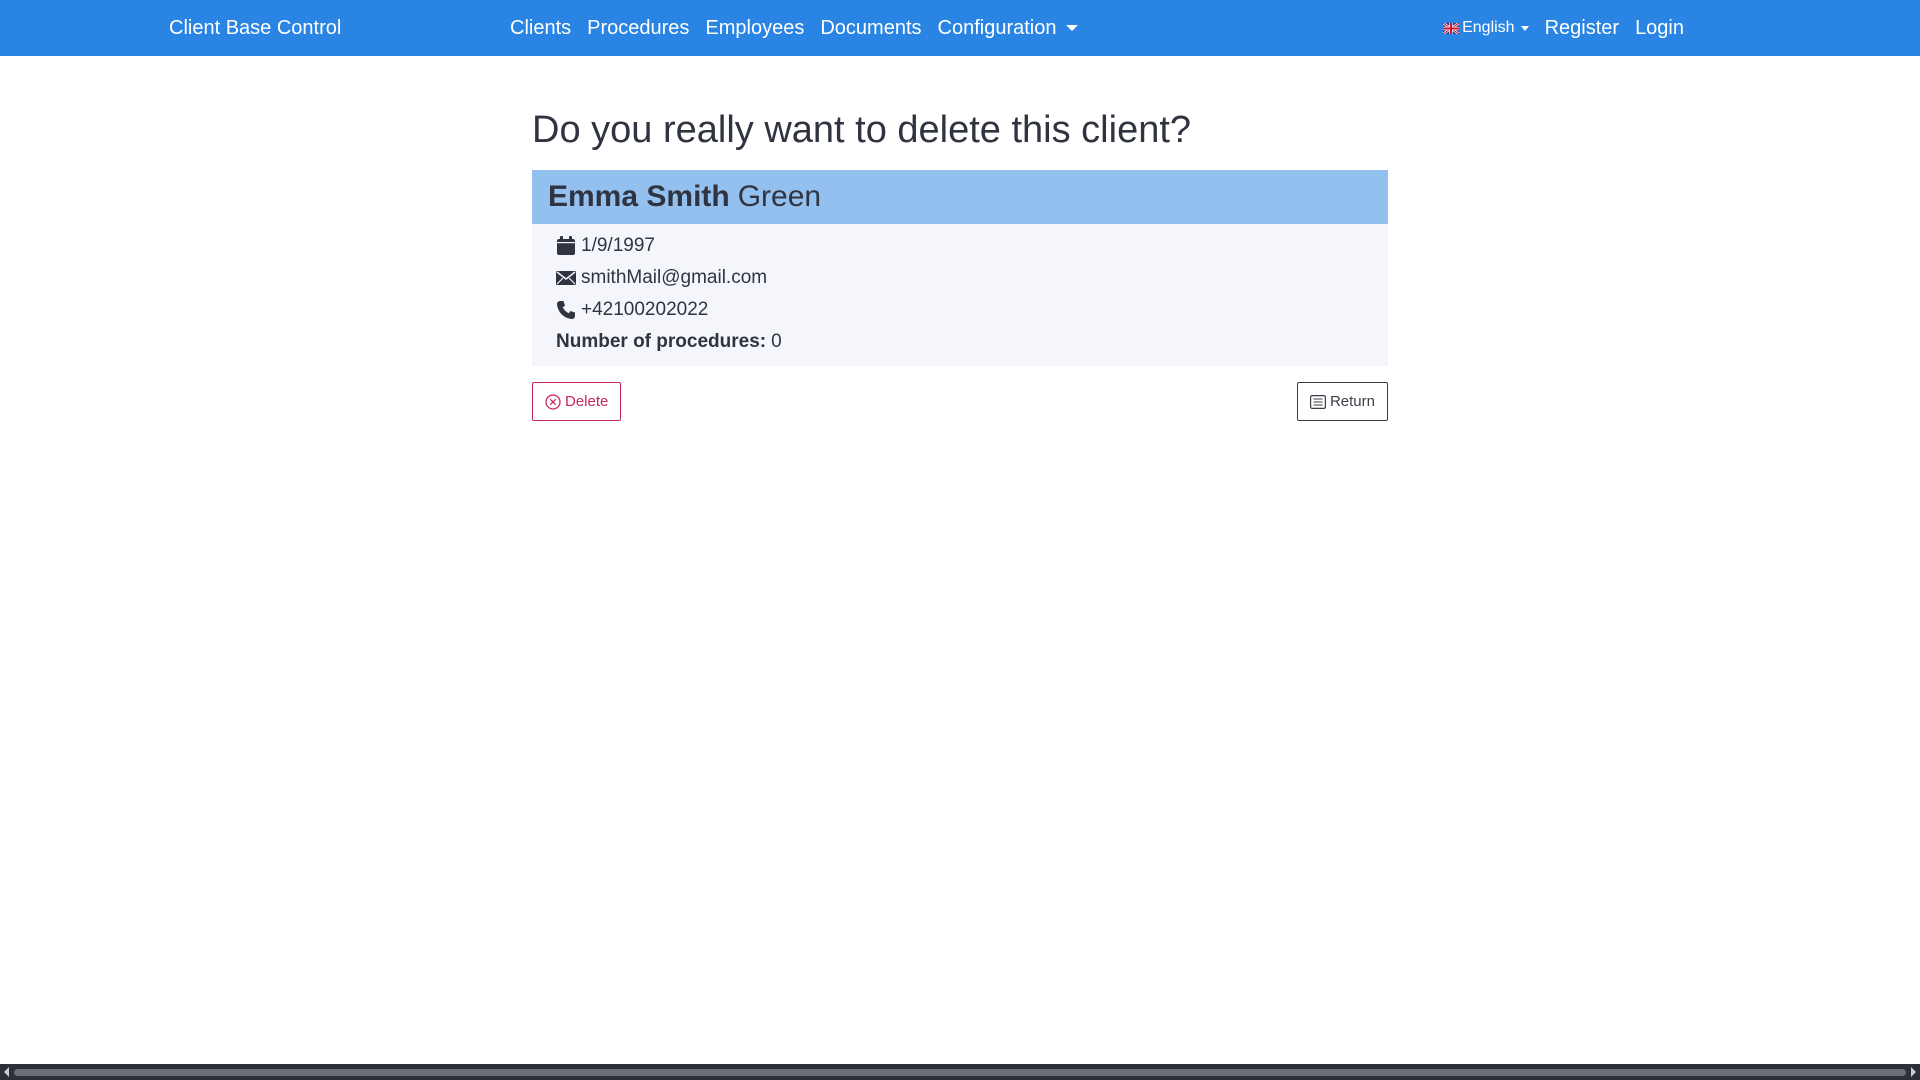 The width and height of the screenshot is (1920, 1080). I want to click on nav-register: Register, so click(1582, 28).